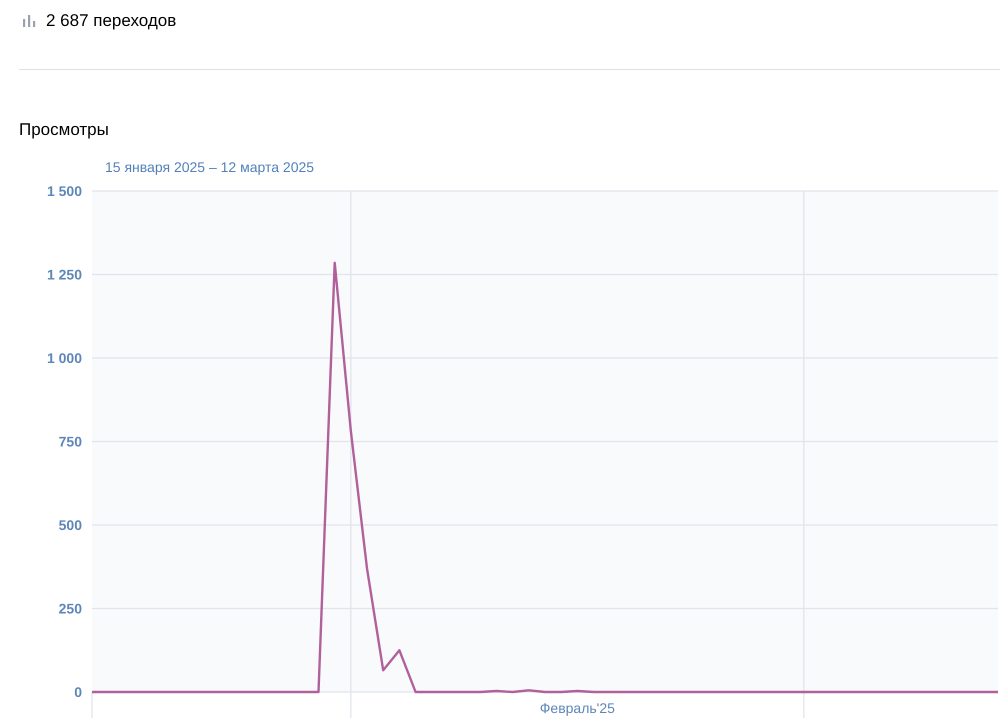 This screenshot has height=726, width=1000. What do you see at coordinates (64, 274) in the screenshot?
I see `y-axis-label: 1 250` at bounding box center [64, 274].